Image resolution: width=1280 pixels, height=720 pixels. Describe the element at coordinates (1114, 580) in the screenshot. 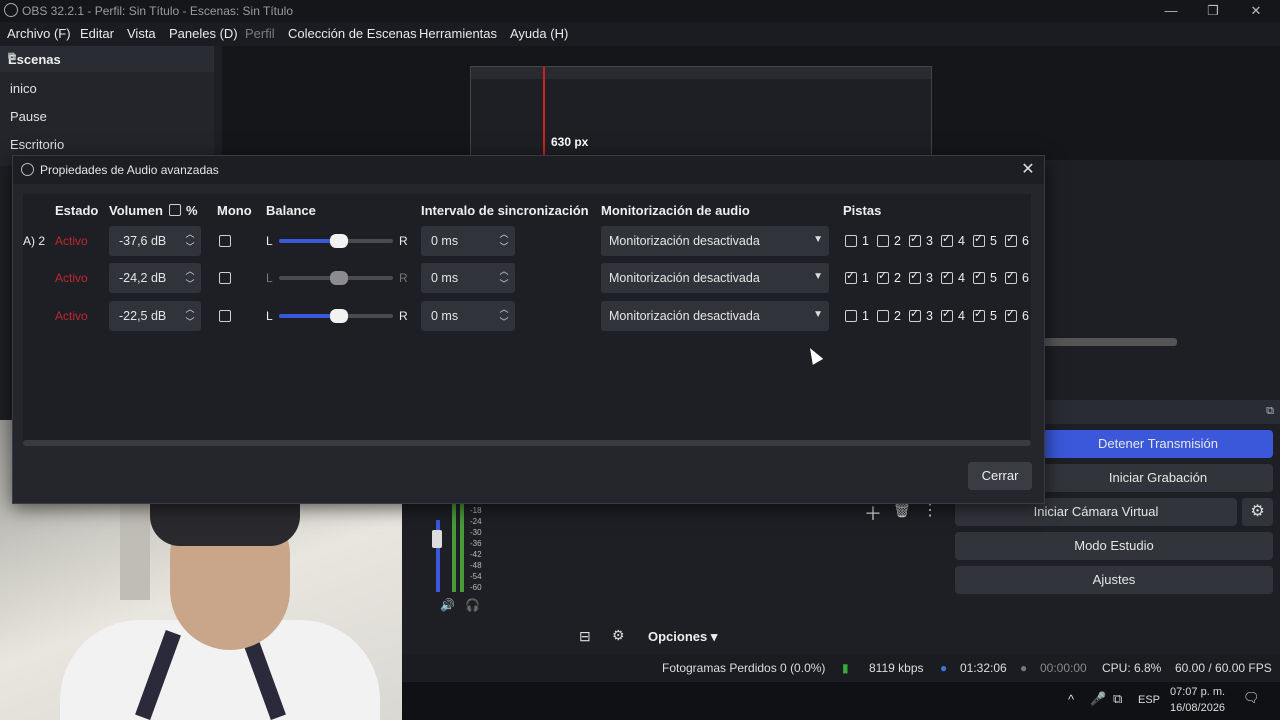

I see `settings-button: Ajustes` at that location.